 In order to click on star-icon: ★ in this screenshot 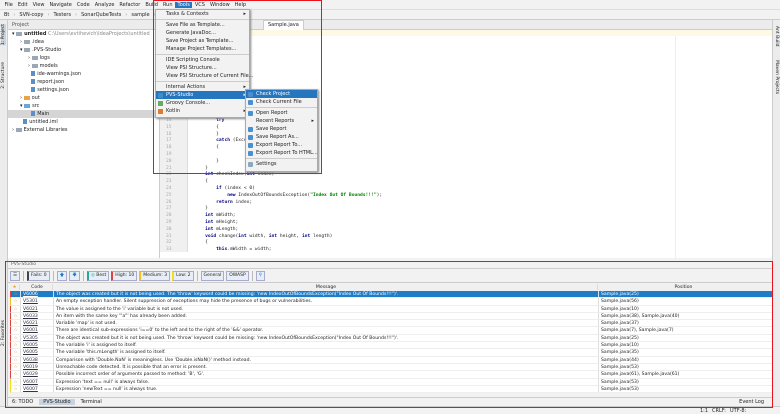, I will do `click(15, 287)`.